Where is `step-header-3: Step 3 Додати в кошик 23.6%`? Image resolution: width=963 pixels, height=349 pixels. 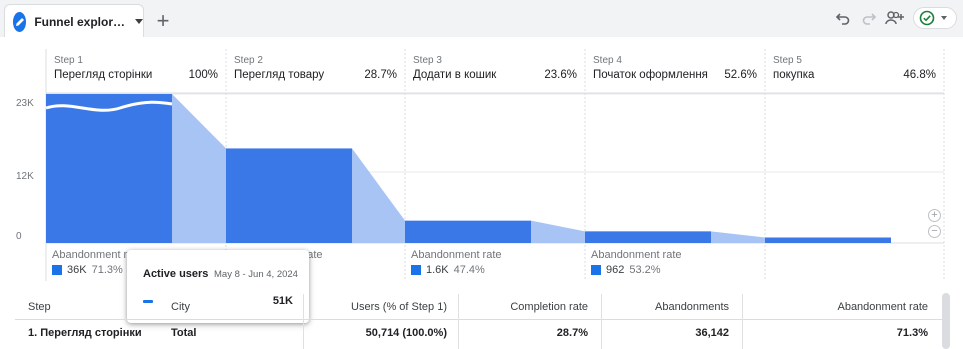
step-header-3: Step 3 Додати в кошик 23.6% is located at coordinates (495, 67).